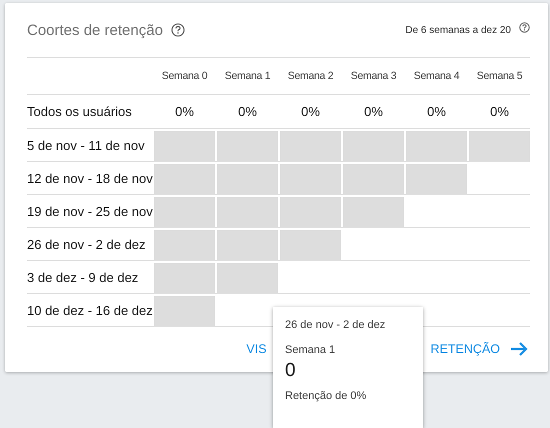 This screenshot has width=550, height=428. I want to click on week-header: Semana 0, so click(184, 76).